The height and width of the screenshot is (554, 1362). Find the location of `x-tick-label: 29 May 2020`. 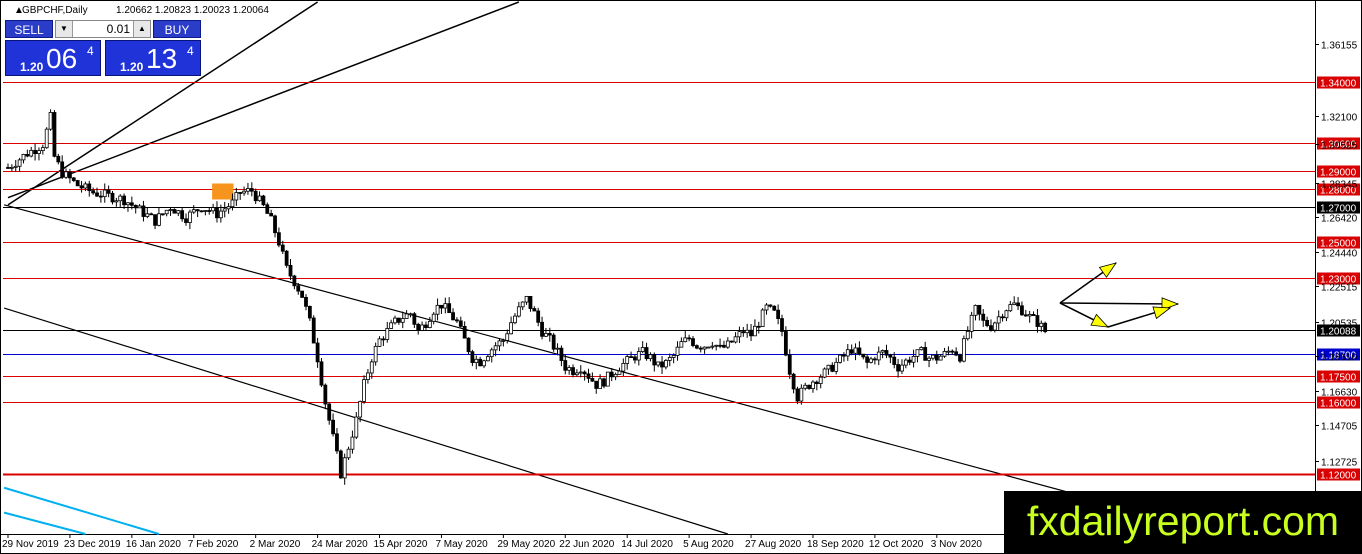

x-tick-label: 29 May 2020 is located at coordinates (526, 544).